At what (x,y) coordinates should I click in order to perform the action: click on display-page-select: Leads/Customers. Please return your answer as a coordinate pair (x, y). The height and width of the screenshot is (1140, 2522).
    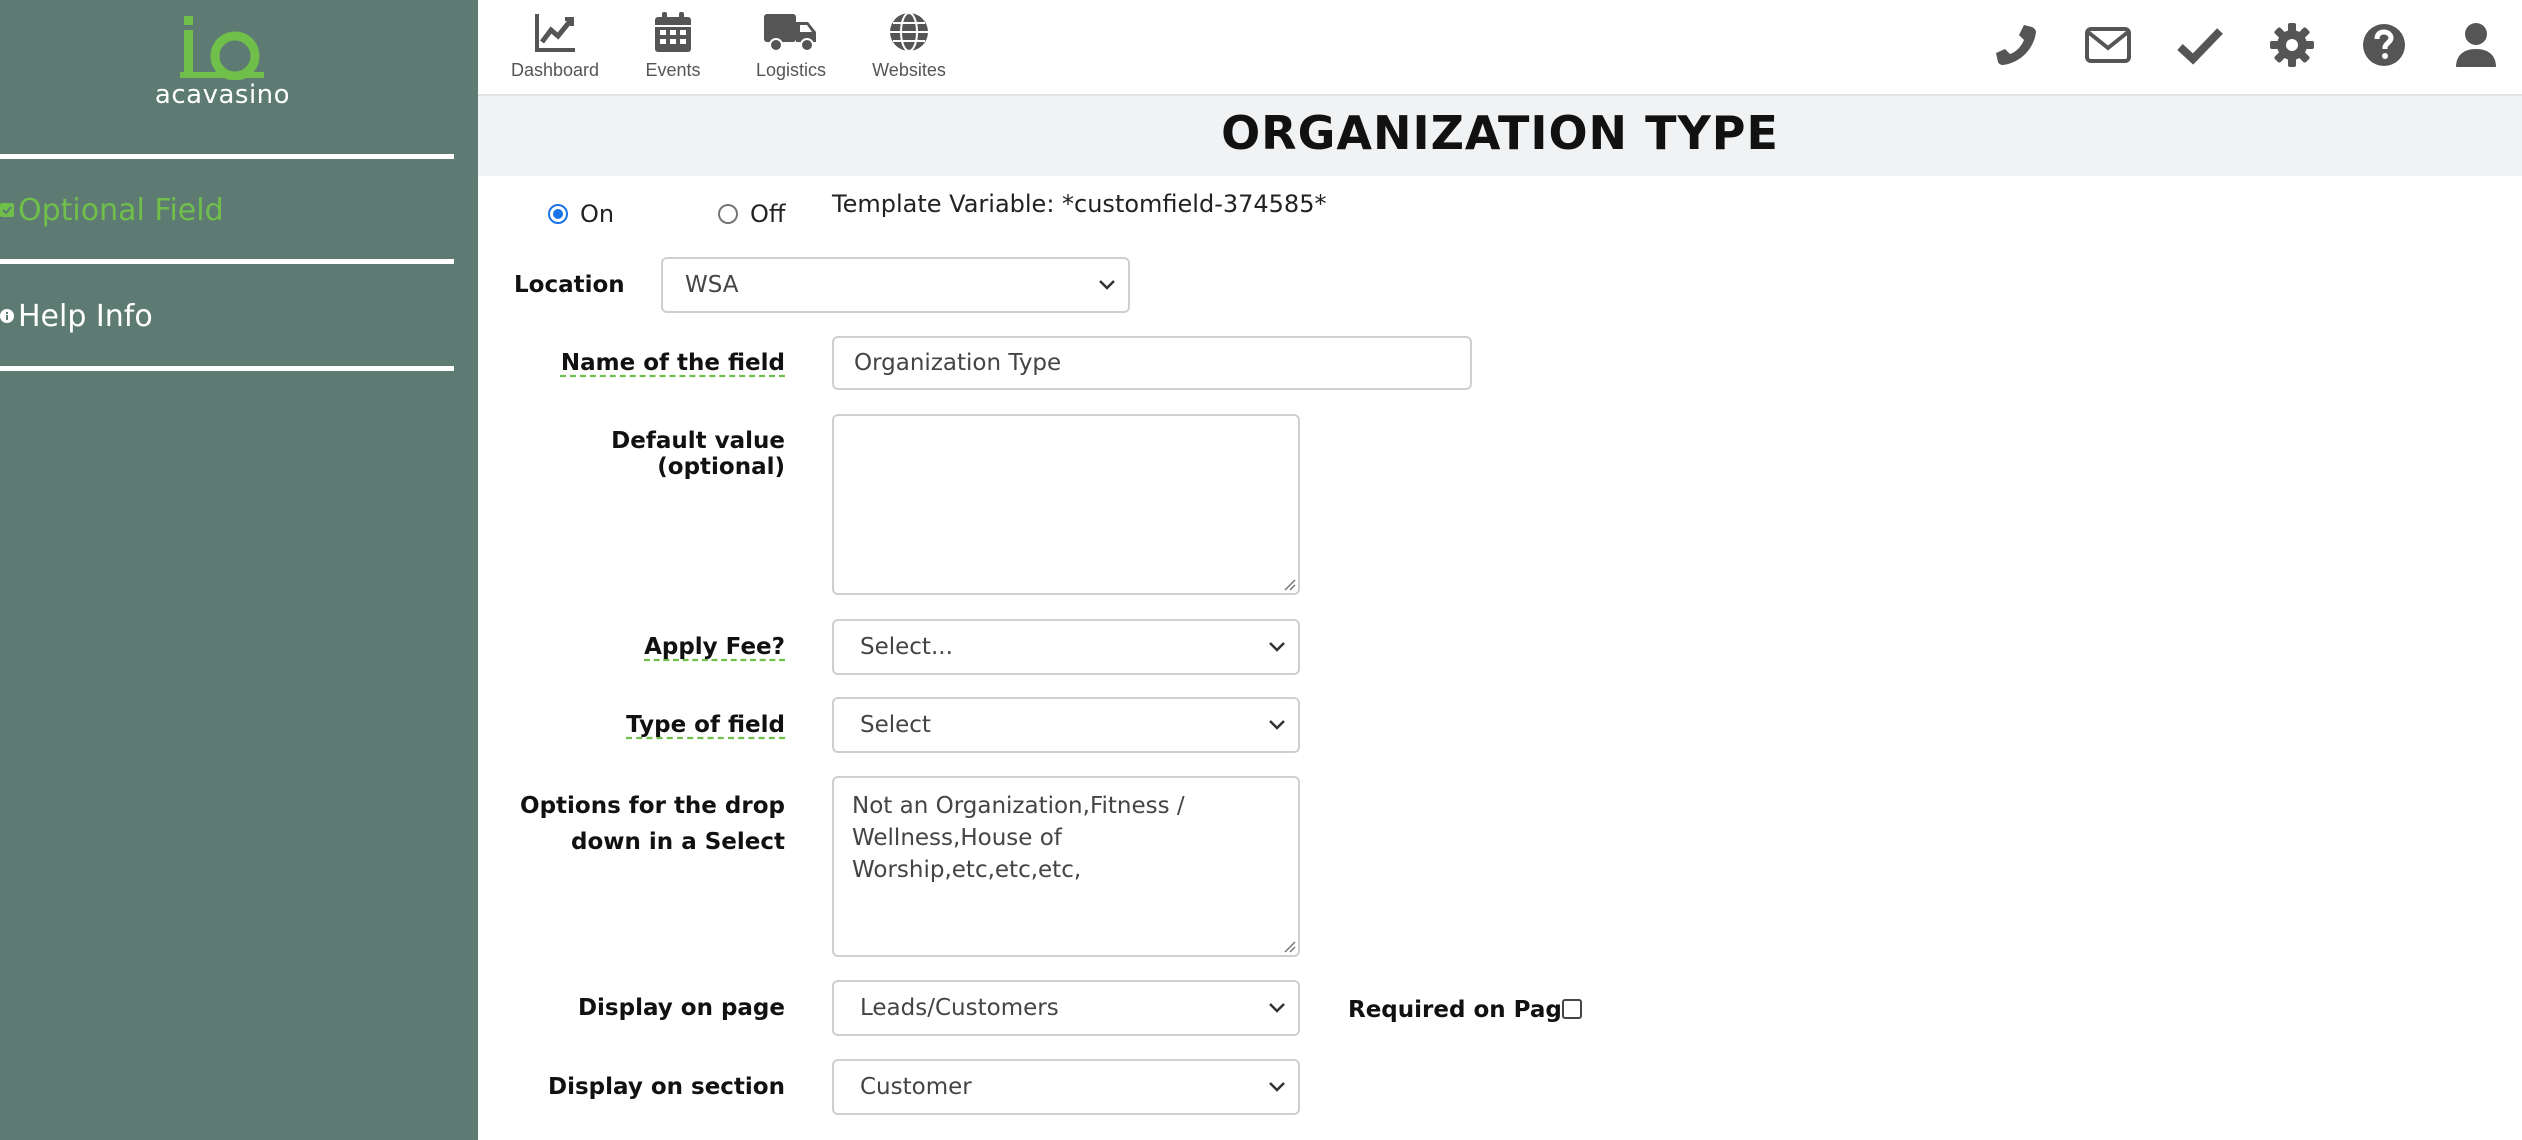
    Looking at the image, I should click on (1066, 1008).